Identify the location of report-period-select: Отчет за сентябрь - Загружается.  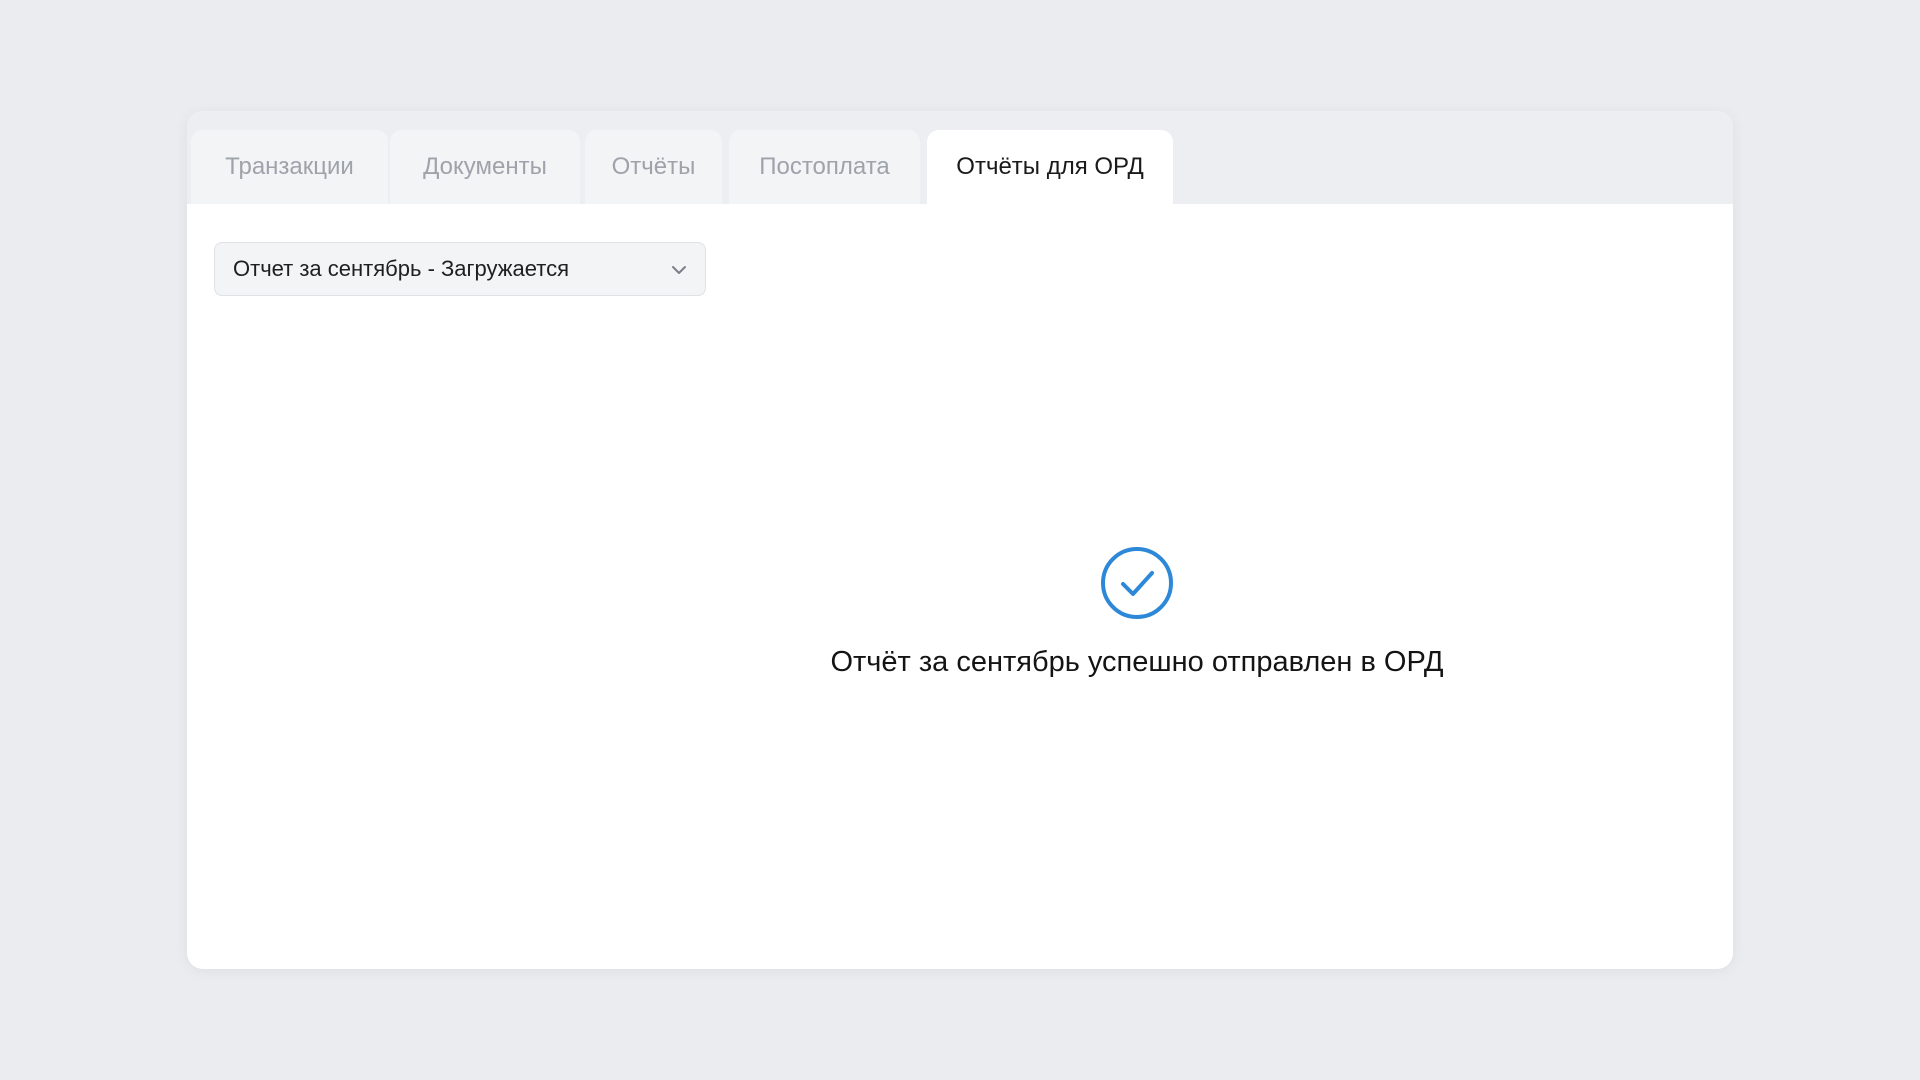
(460, 269).